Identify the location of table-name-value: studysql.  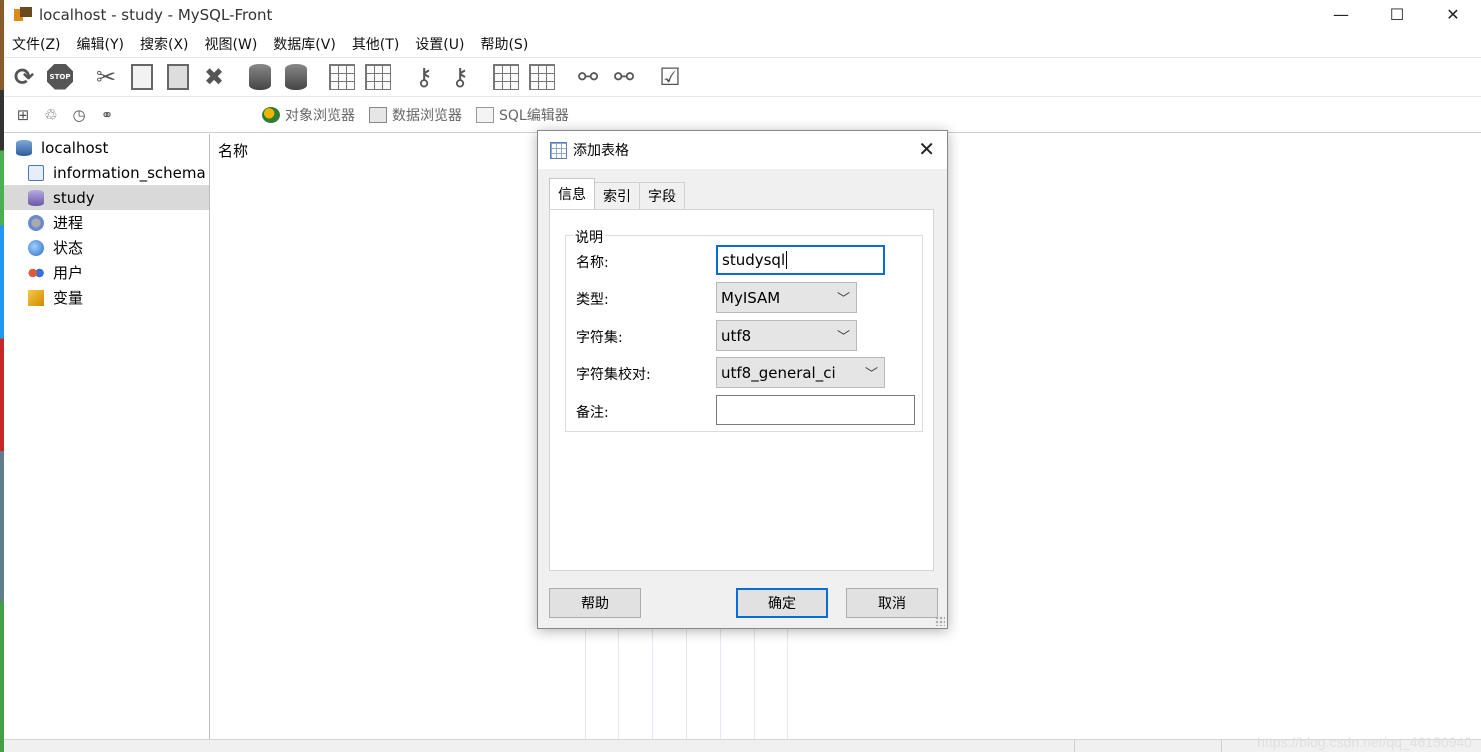
(754, 260).